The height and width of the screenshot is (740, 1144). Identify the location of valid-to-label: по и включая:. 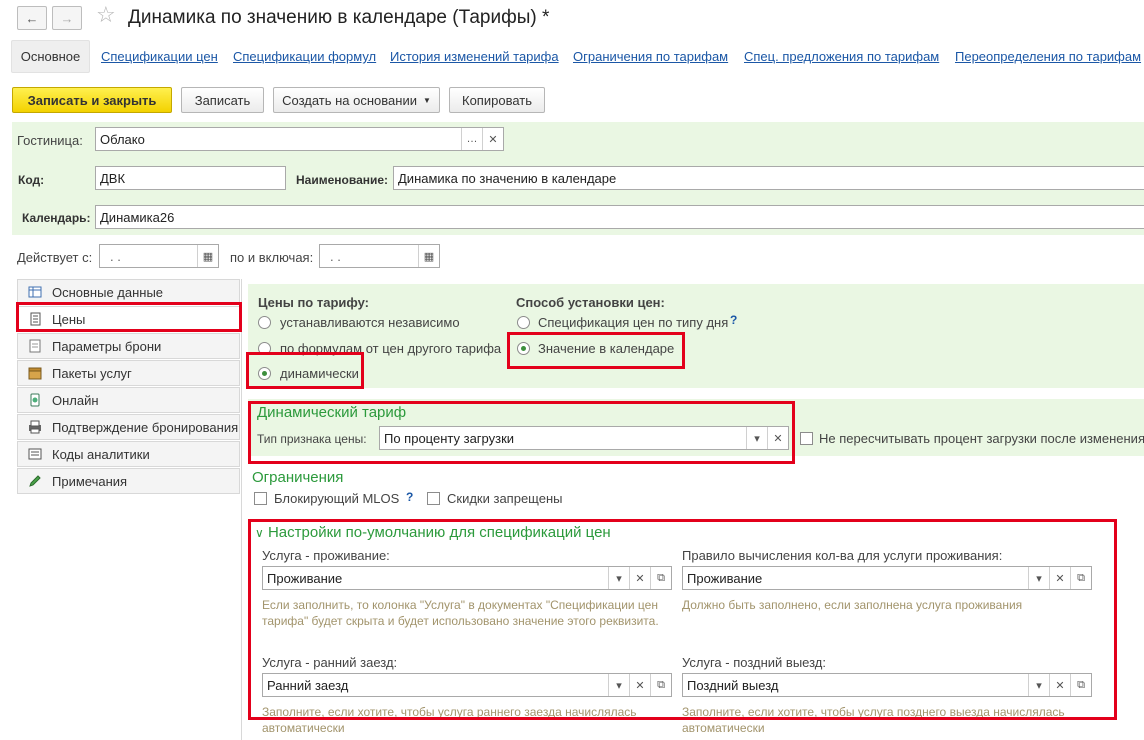
(272, 257).